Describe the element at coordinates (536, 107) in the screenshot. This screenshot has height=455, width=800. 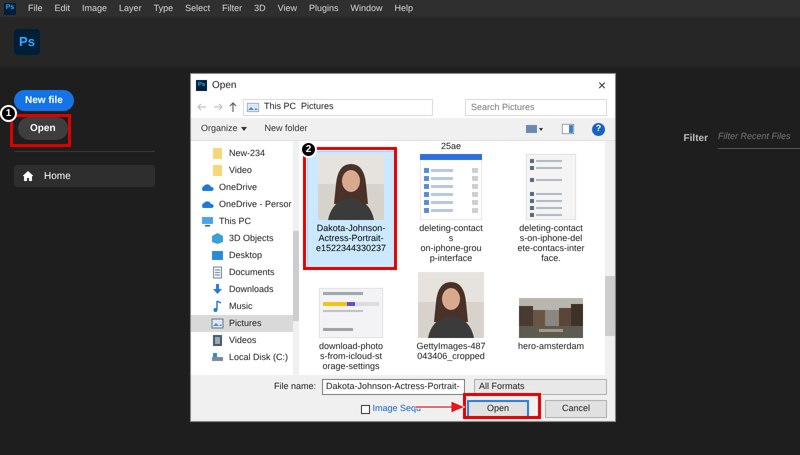
I see `search-field: Search Pictures` at that location.